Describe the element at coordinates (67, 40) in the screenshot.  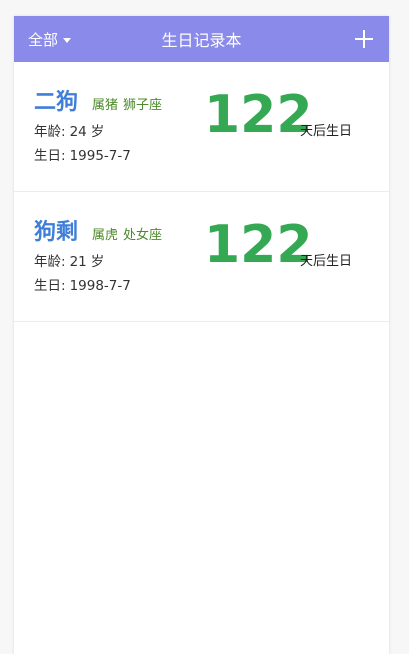
I see `chevron-down-icon` at that location.